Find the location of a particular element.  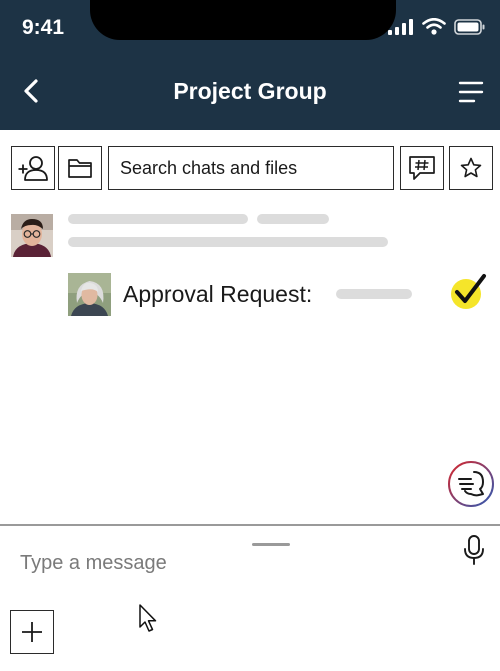

plus-icon is located at coordinates (32, 632).